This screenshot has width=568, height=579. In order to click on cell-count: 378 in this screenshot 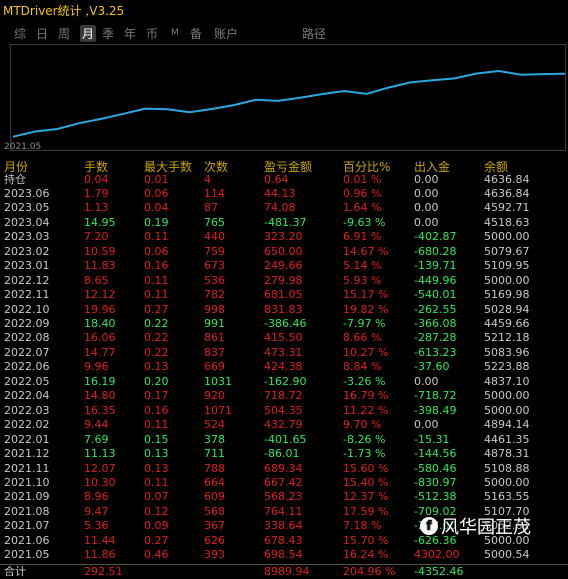, I will do `click(214, 439)`.